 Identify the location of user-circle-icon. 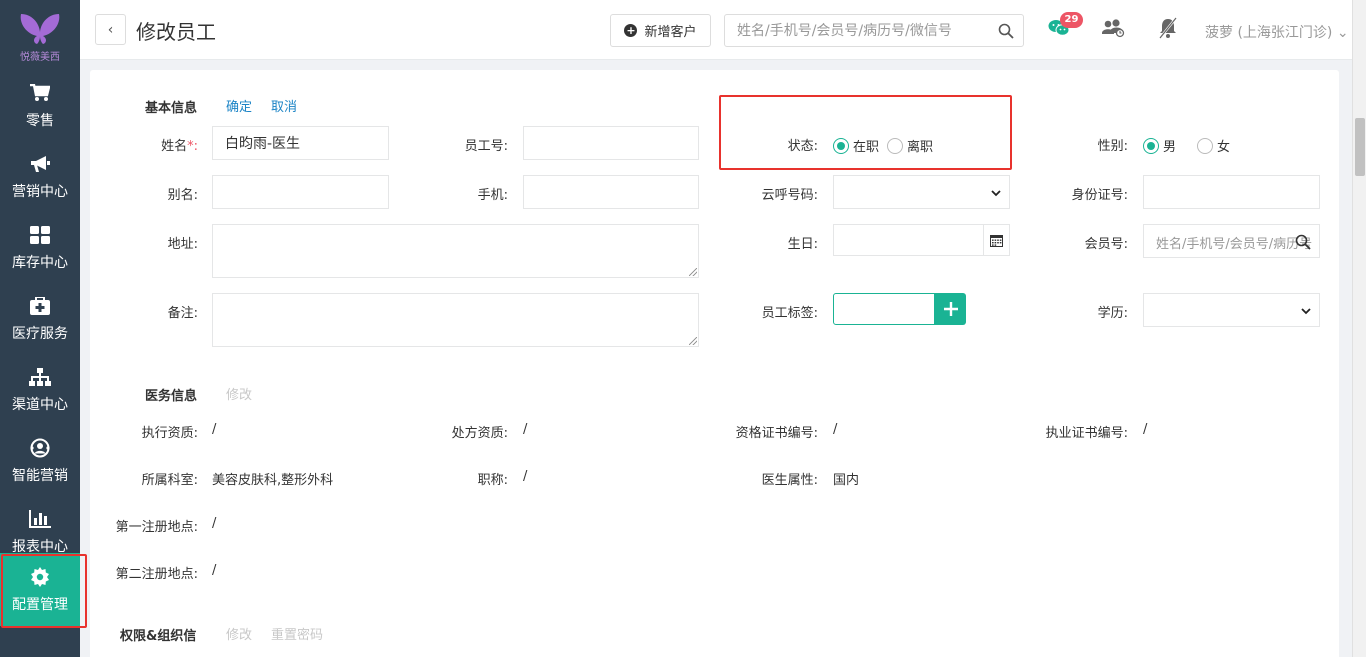
(40, 448).